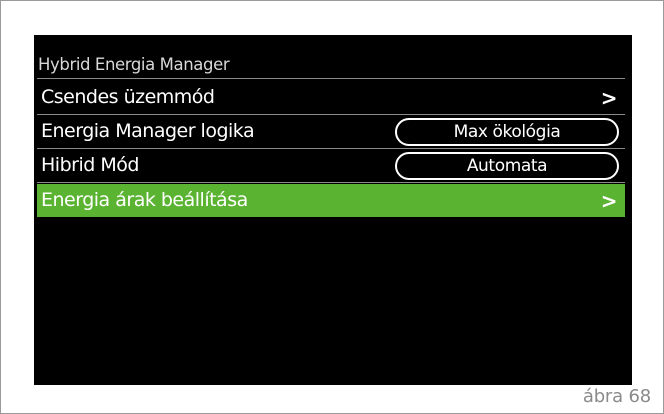  What do you see at coordinates (331, 200) in the screenshot?
I see `menu-item-energy-prices: Energia árak beállítása >` at bounding box center [331, 200].